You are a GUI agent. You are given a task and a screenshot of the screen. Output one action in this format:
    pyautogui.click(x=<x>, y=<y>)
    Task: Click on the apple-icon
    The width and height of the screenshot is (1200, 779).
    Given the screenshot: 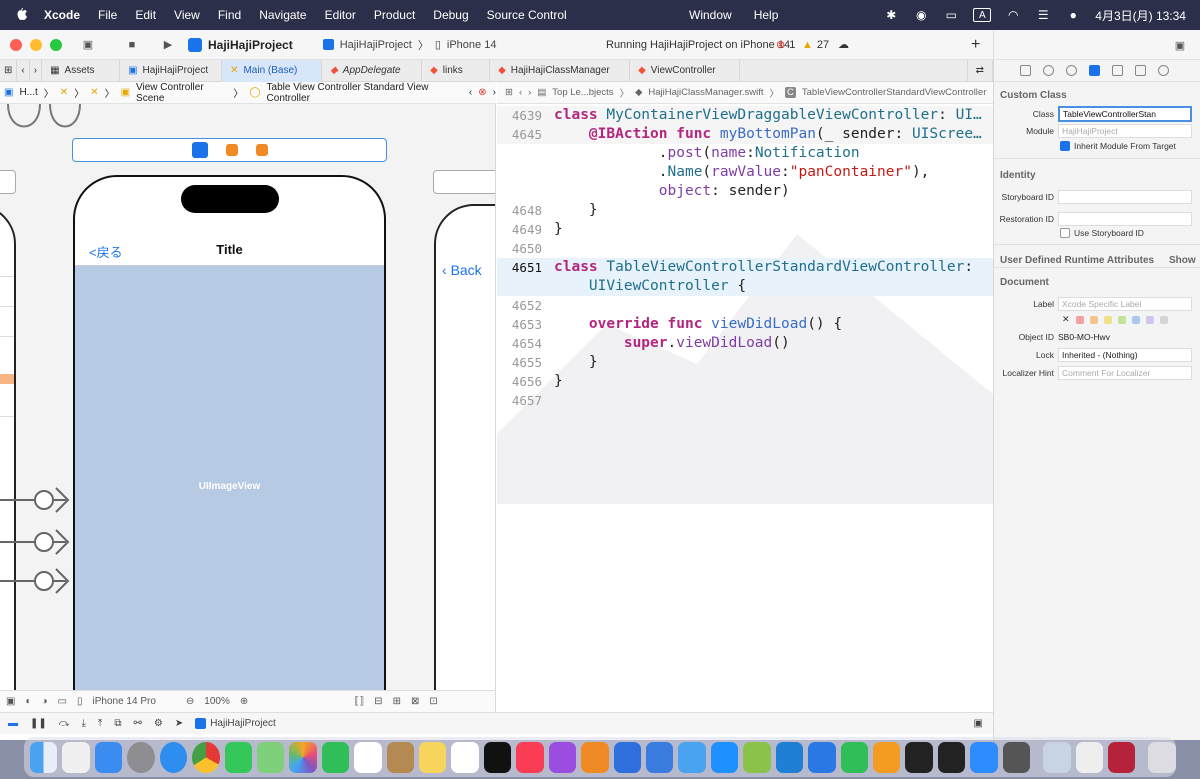 What is the action you would take?
    pyautogui.click(x=22, y=15)
    